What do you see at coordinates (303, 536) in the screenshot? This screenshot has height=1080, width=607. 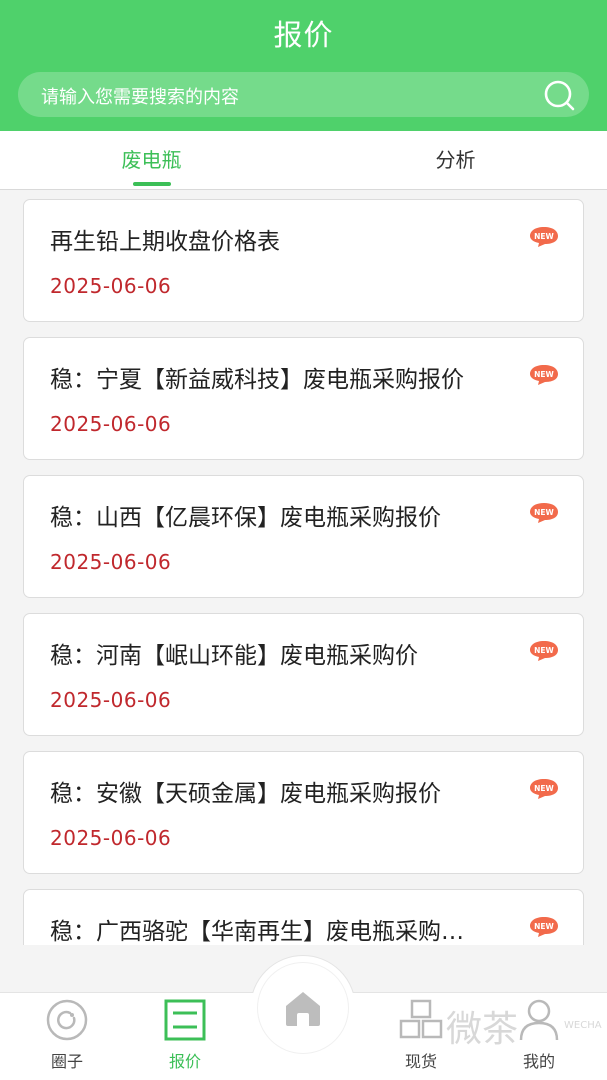 I see `list-item: 稳：山西【亿晨环保】废电瓶采购报价 2025-06-06 NEW` at bounding box center [303, 536].